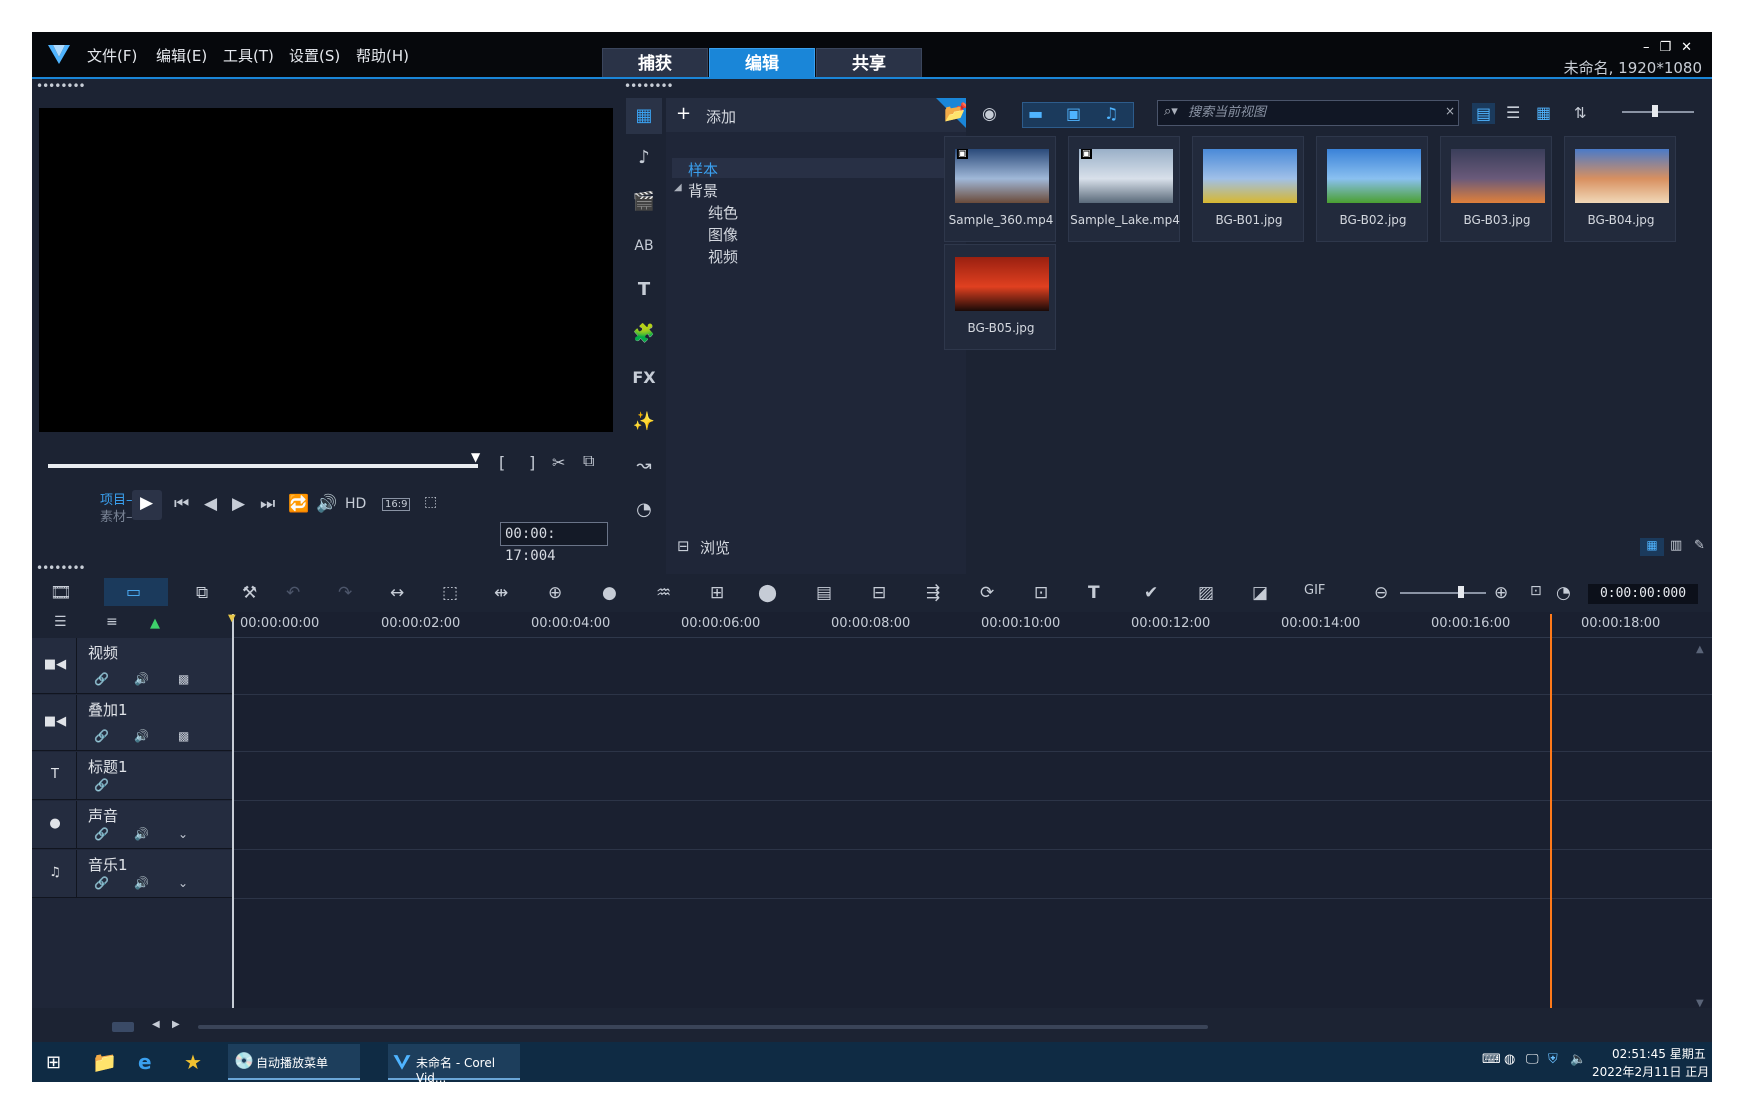 Image resolution: width=1744 pixels, height=1114 pixels. Describe the element at coordinates (1655, 111) in the screenshot. I see `slider-thumb` at that location.